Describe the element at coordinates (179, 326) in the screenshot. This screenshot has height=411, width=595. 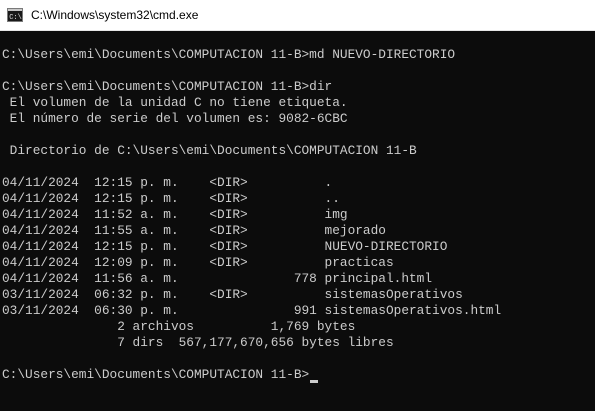
I see `console-line: 2 archivos 1,769 bytes` at that location.